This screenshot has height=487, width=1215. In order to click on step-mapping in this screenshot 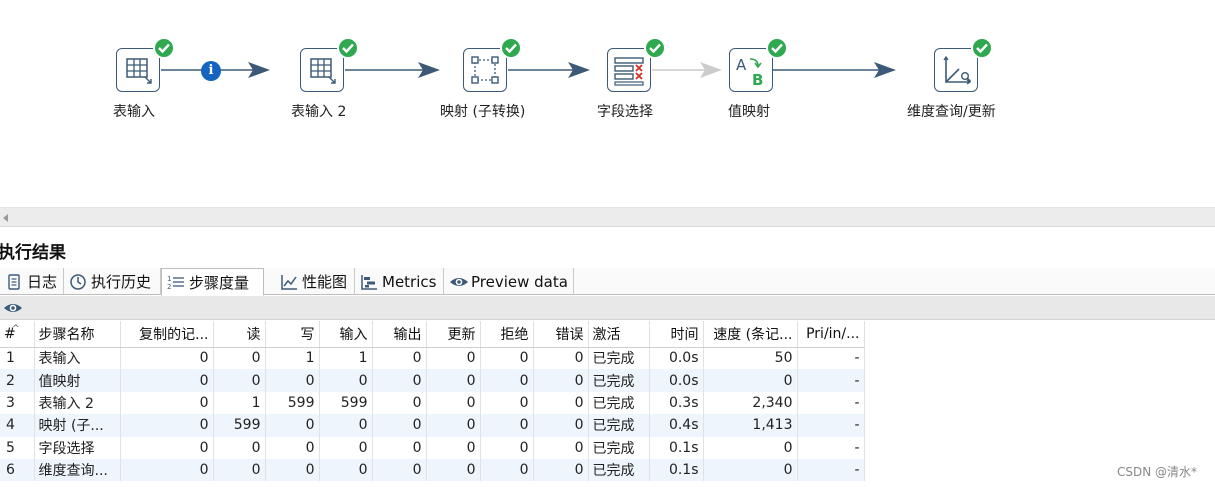, I will do `click(492, 65)`.